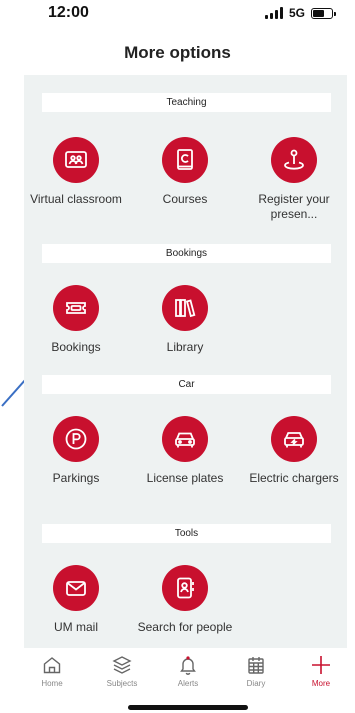 The image size is (355, 713). What do you see at coordinates (323, 13) in the screenshot?
I see `battery-icon` at bounding box center [323, 13].